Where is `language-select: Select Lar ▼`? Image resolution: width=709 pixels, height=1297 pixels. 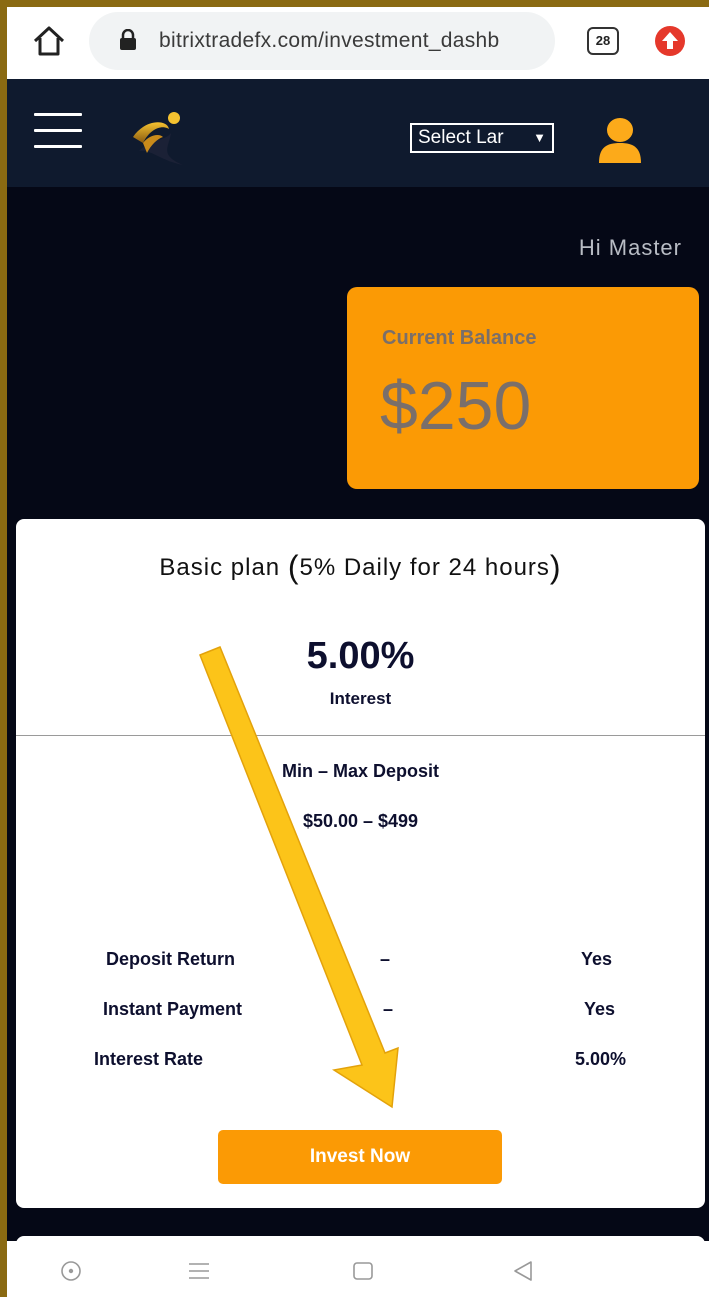
language-select: Select Lar ▼ is located at coordinates (482, 138).